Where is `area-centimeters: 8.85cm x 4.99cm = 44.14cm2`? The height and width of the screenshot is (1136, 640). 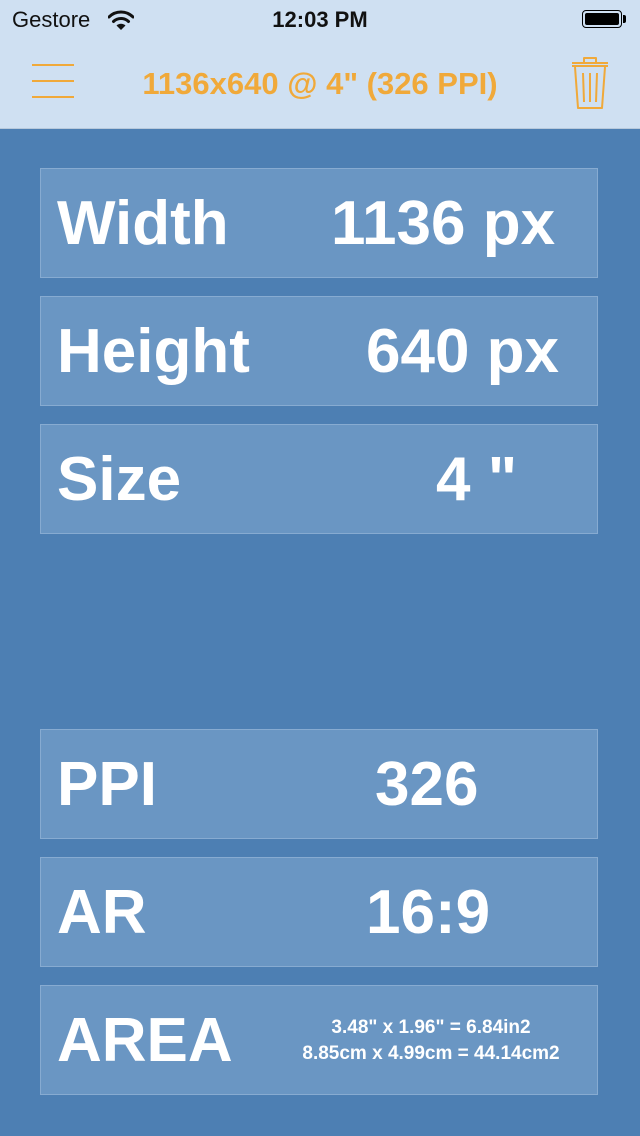 area-centimeters: 8.85cm x 4.99cm = 44.14cm2 is located at coordinates (431, 1053).